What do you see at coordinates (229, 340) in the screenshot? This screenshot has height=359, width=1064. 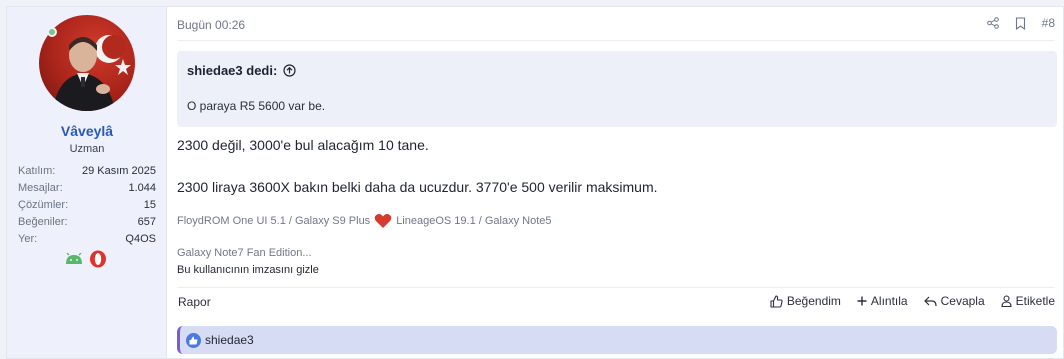 I see `reaction-users: shiedae3` at bounding box center [229, 340].